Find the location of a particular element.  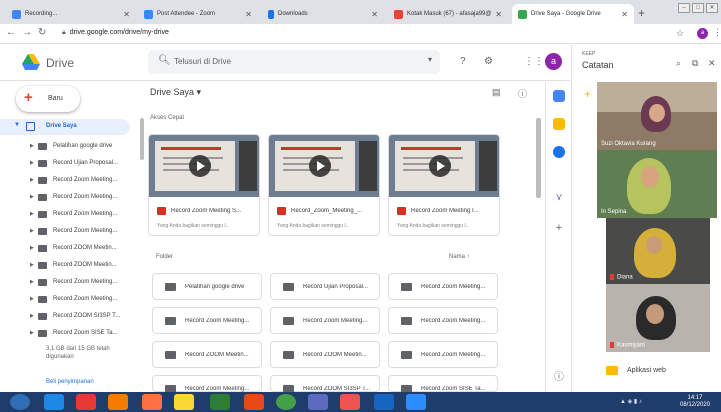

list-view-icon: ▤ is located at coordinates (496, 92).